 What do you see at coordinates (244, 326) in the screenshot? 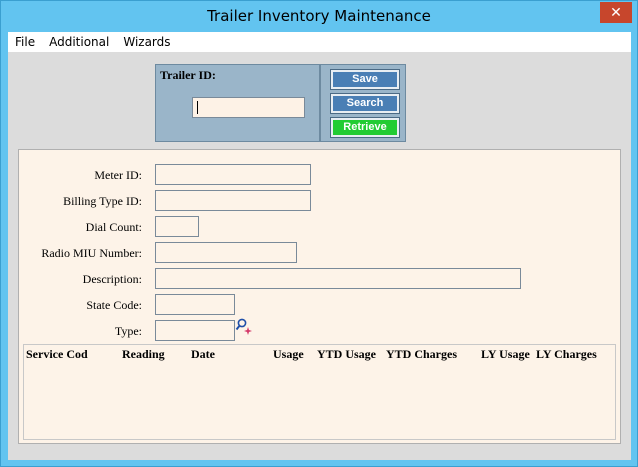
I see `lookup-magnifier-icon` at bounding box center [244, 326].